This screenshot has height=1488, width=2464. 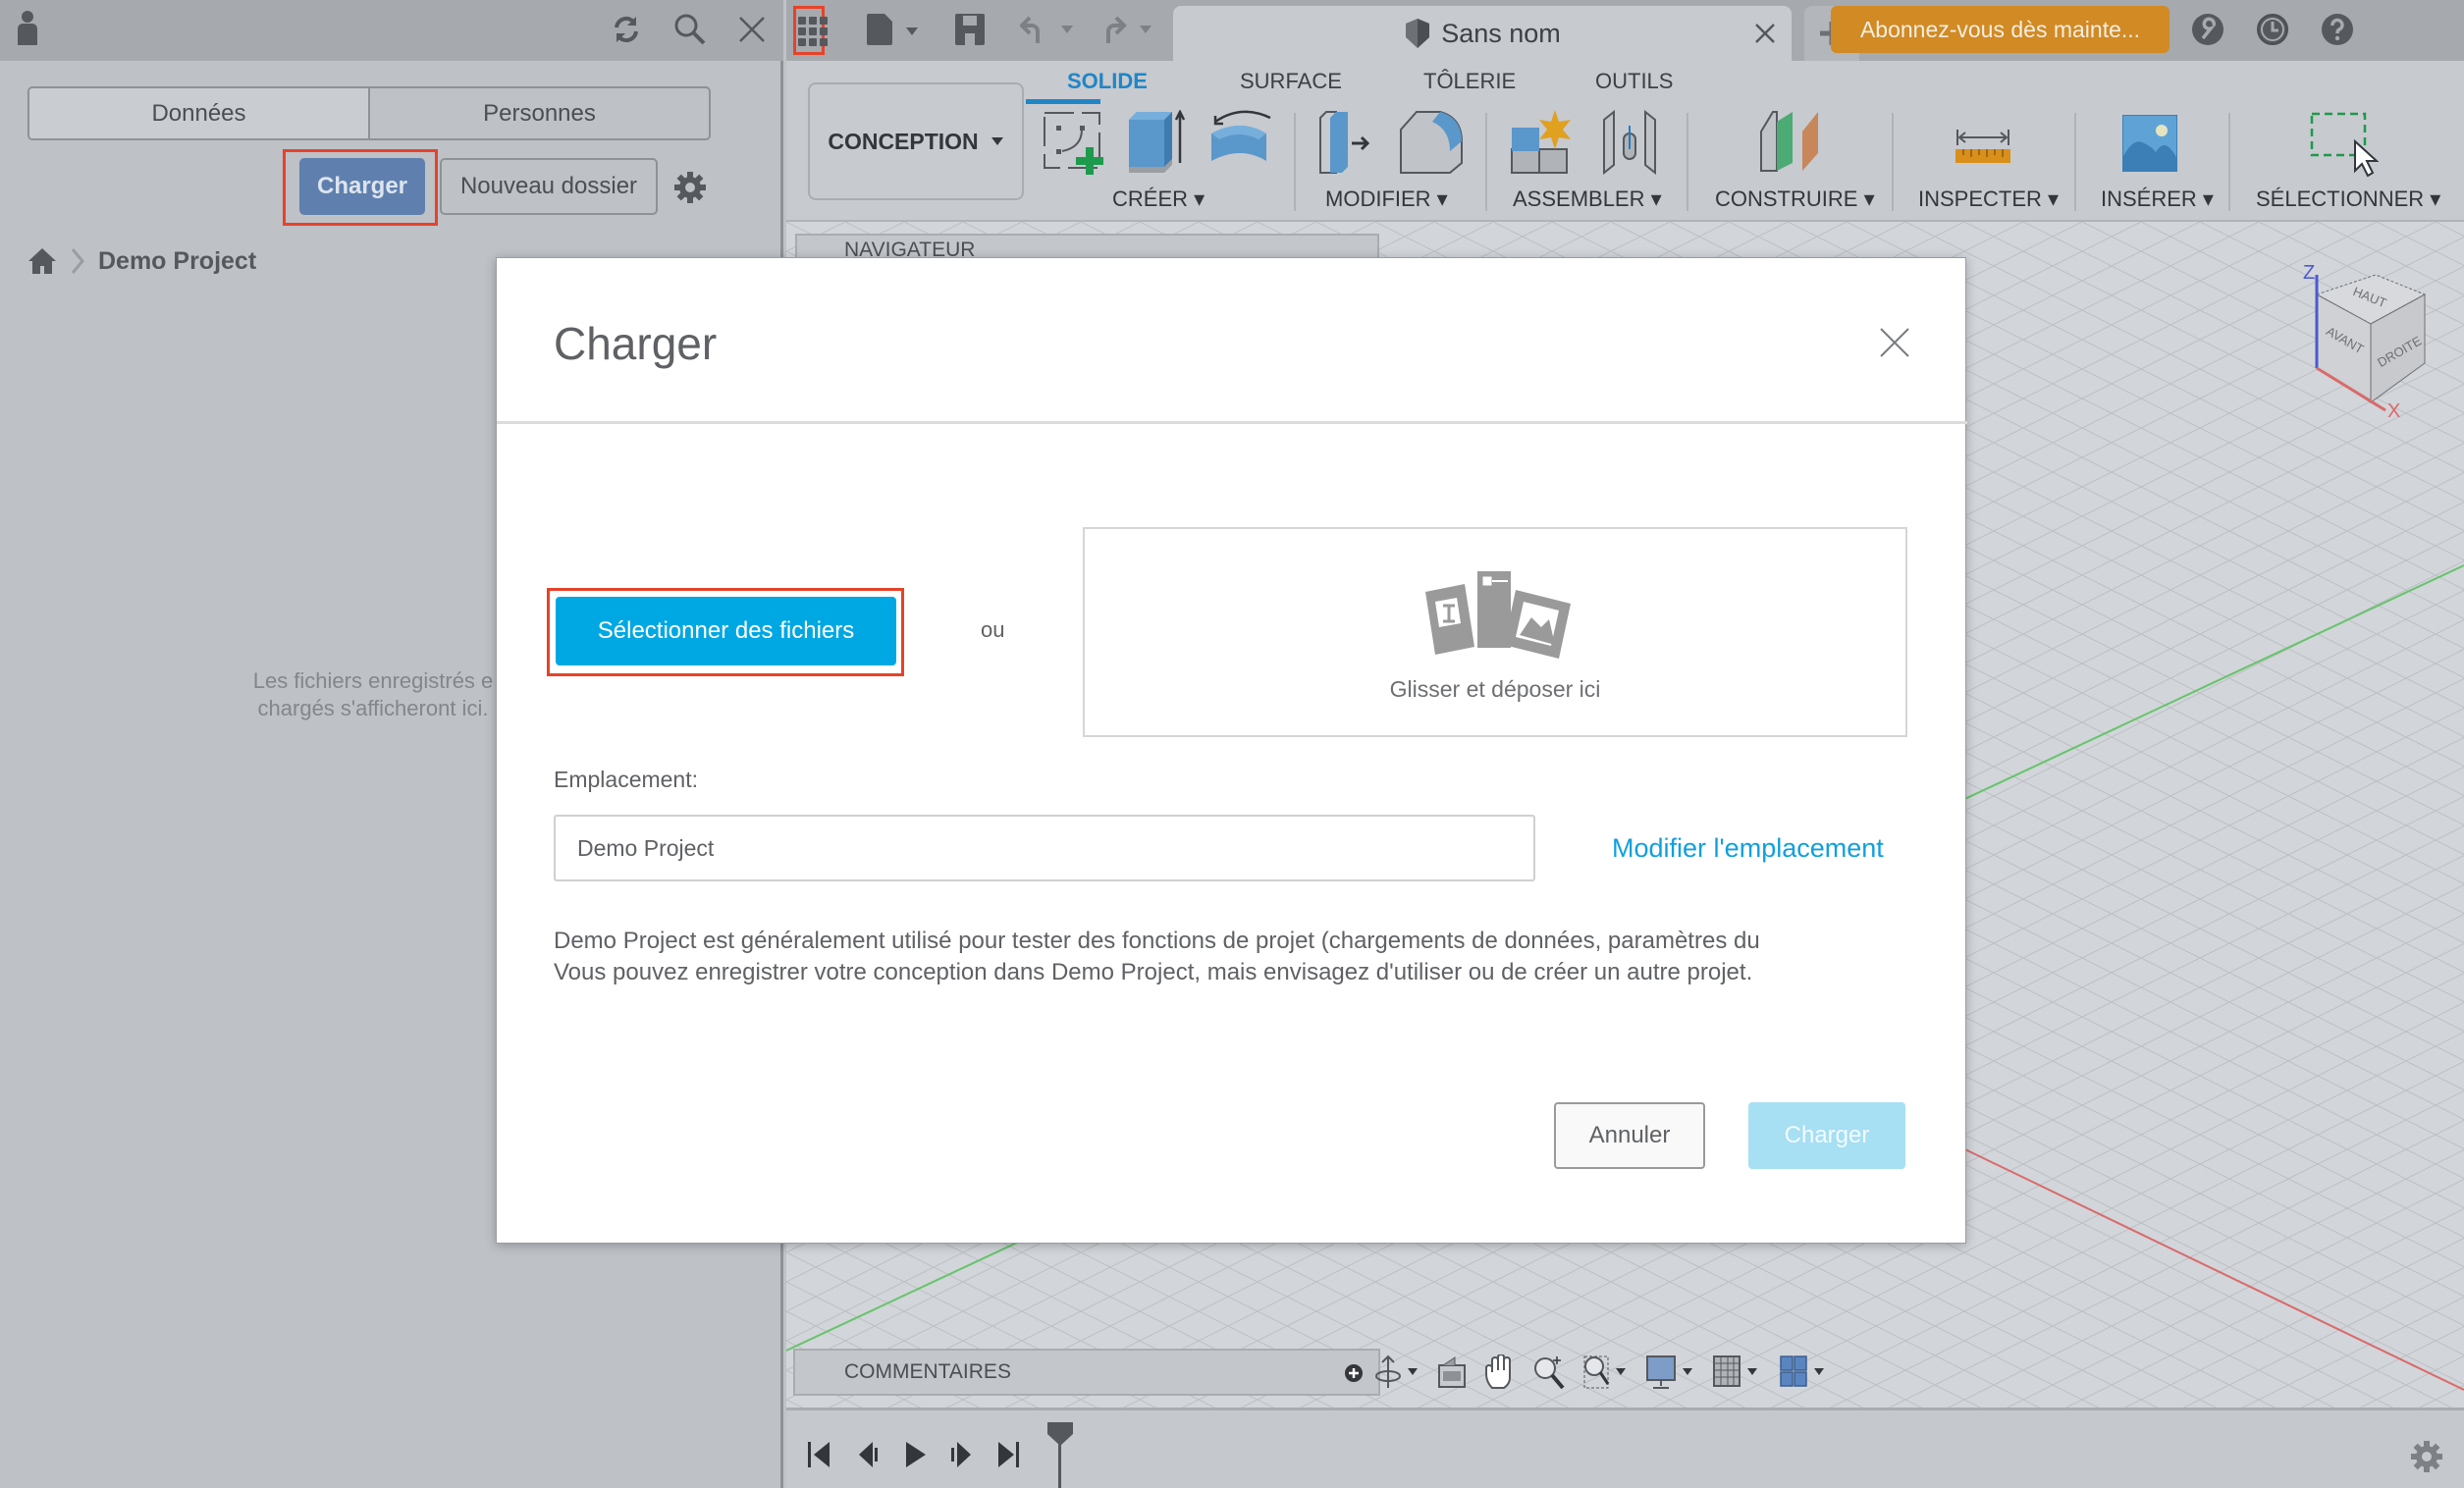 What do you see at coordinates (916, 1454) in the screenshot?
I see `play-icon` at bounding box center [916, 1454].